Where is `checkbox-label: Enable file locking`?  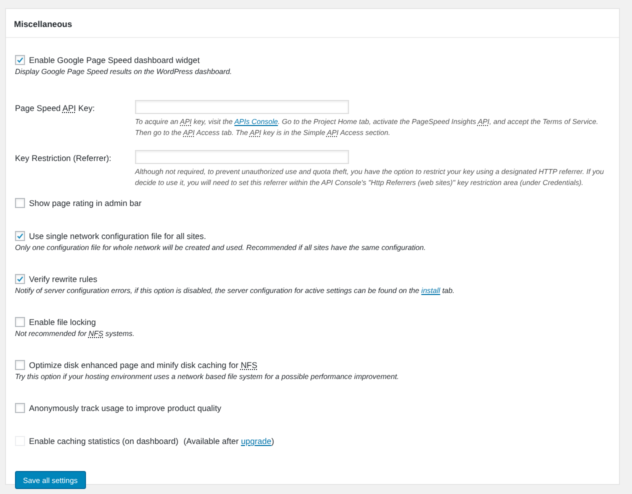 checkbox-label: Enable file locking is located at coordinates (62, 322).